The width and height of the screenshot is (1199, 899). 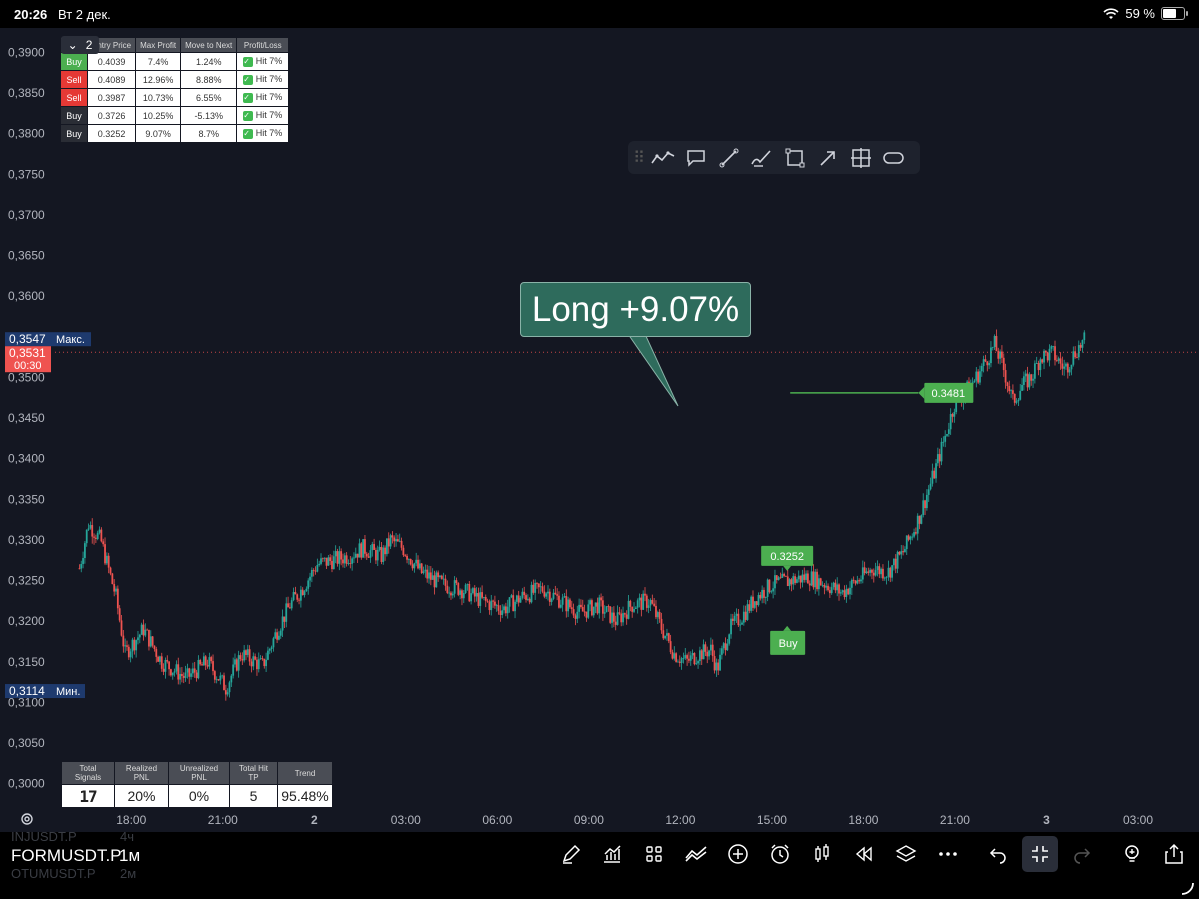 What do you see at coordinates (654, 854) in the screenshot?
I see `layout-grid-icon` at bounding box center [654, 854].